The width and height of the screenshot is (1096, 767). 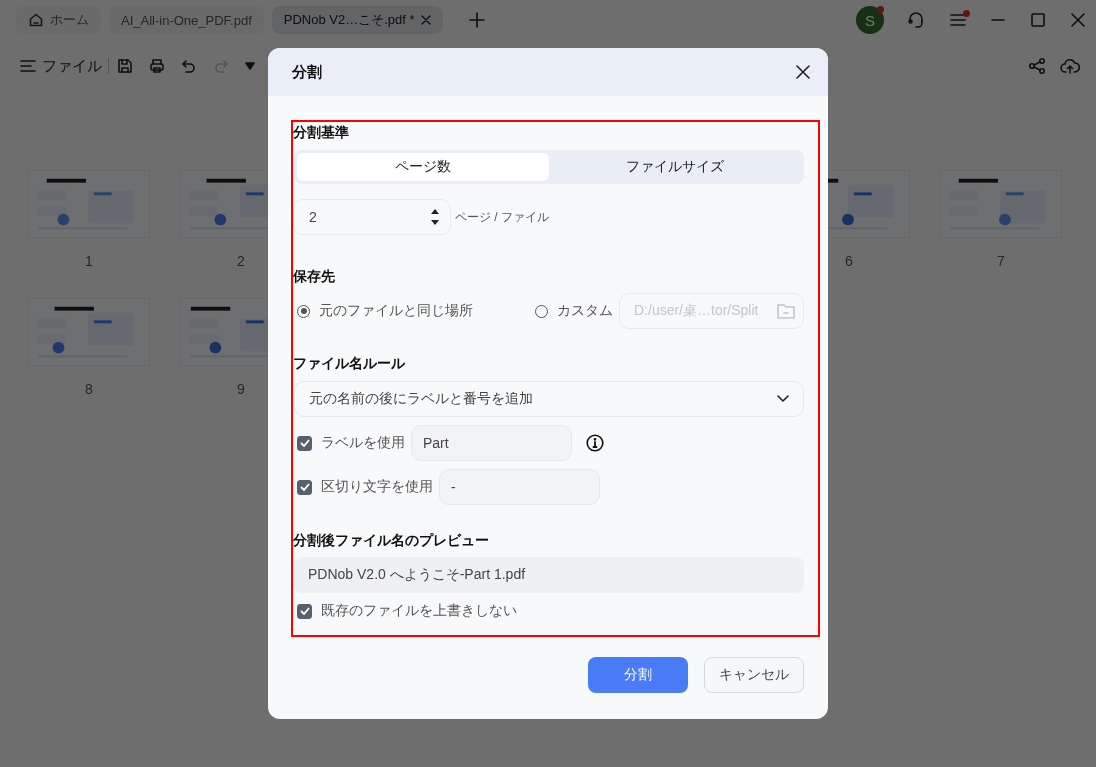 I want to click on page-number: 2, so click(x=241, y=261).